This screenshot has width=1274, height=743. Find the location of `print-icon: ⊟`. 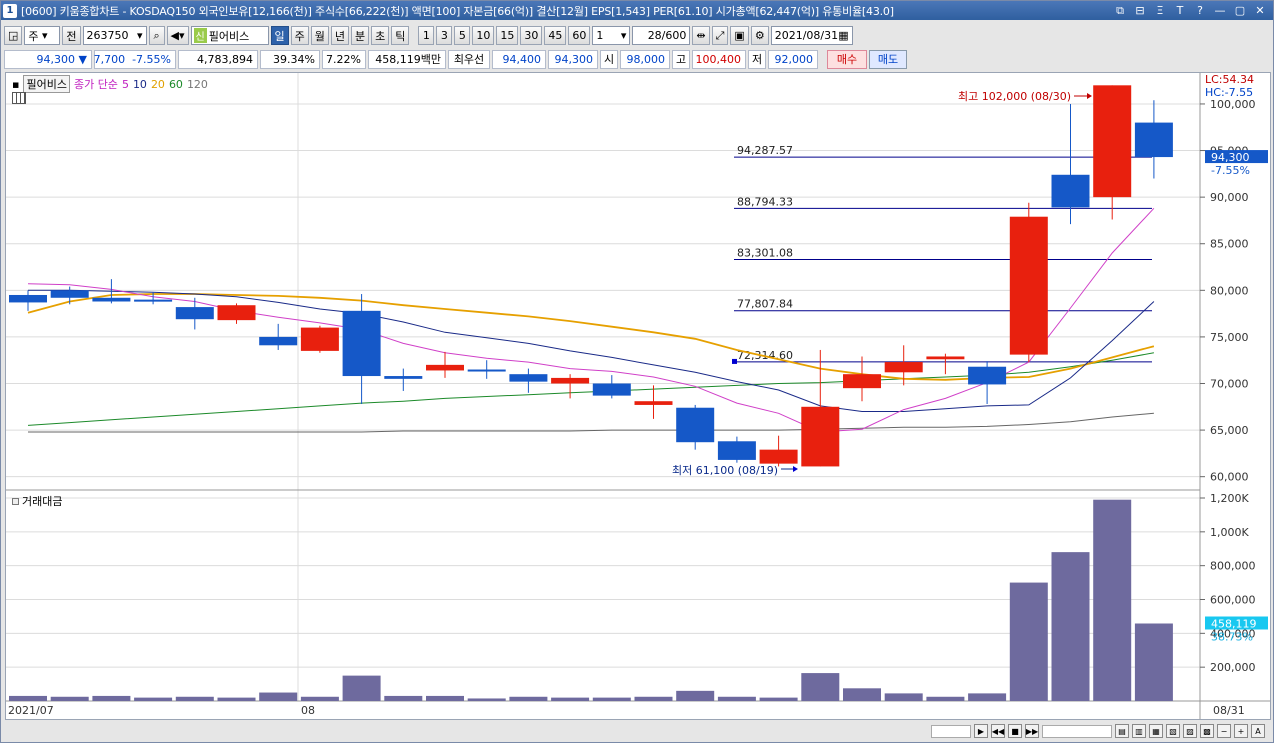

print-icon: ⊟ is located at coordinates (1140, 11).